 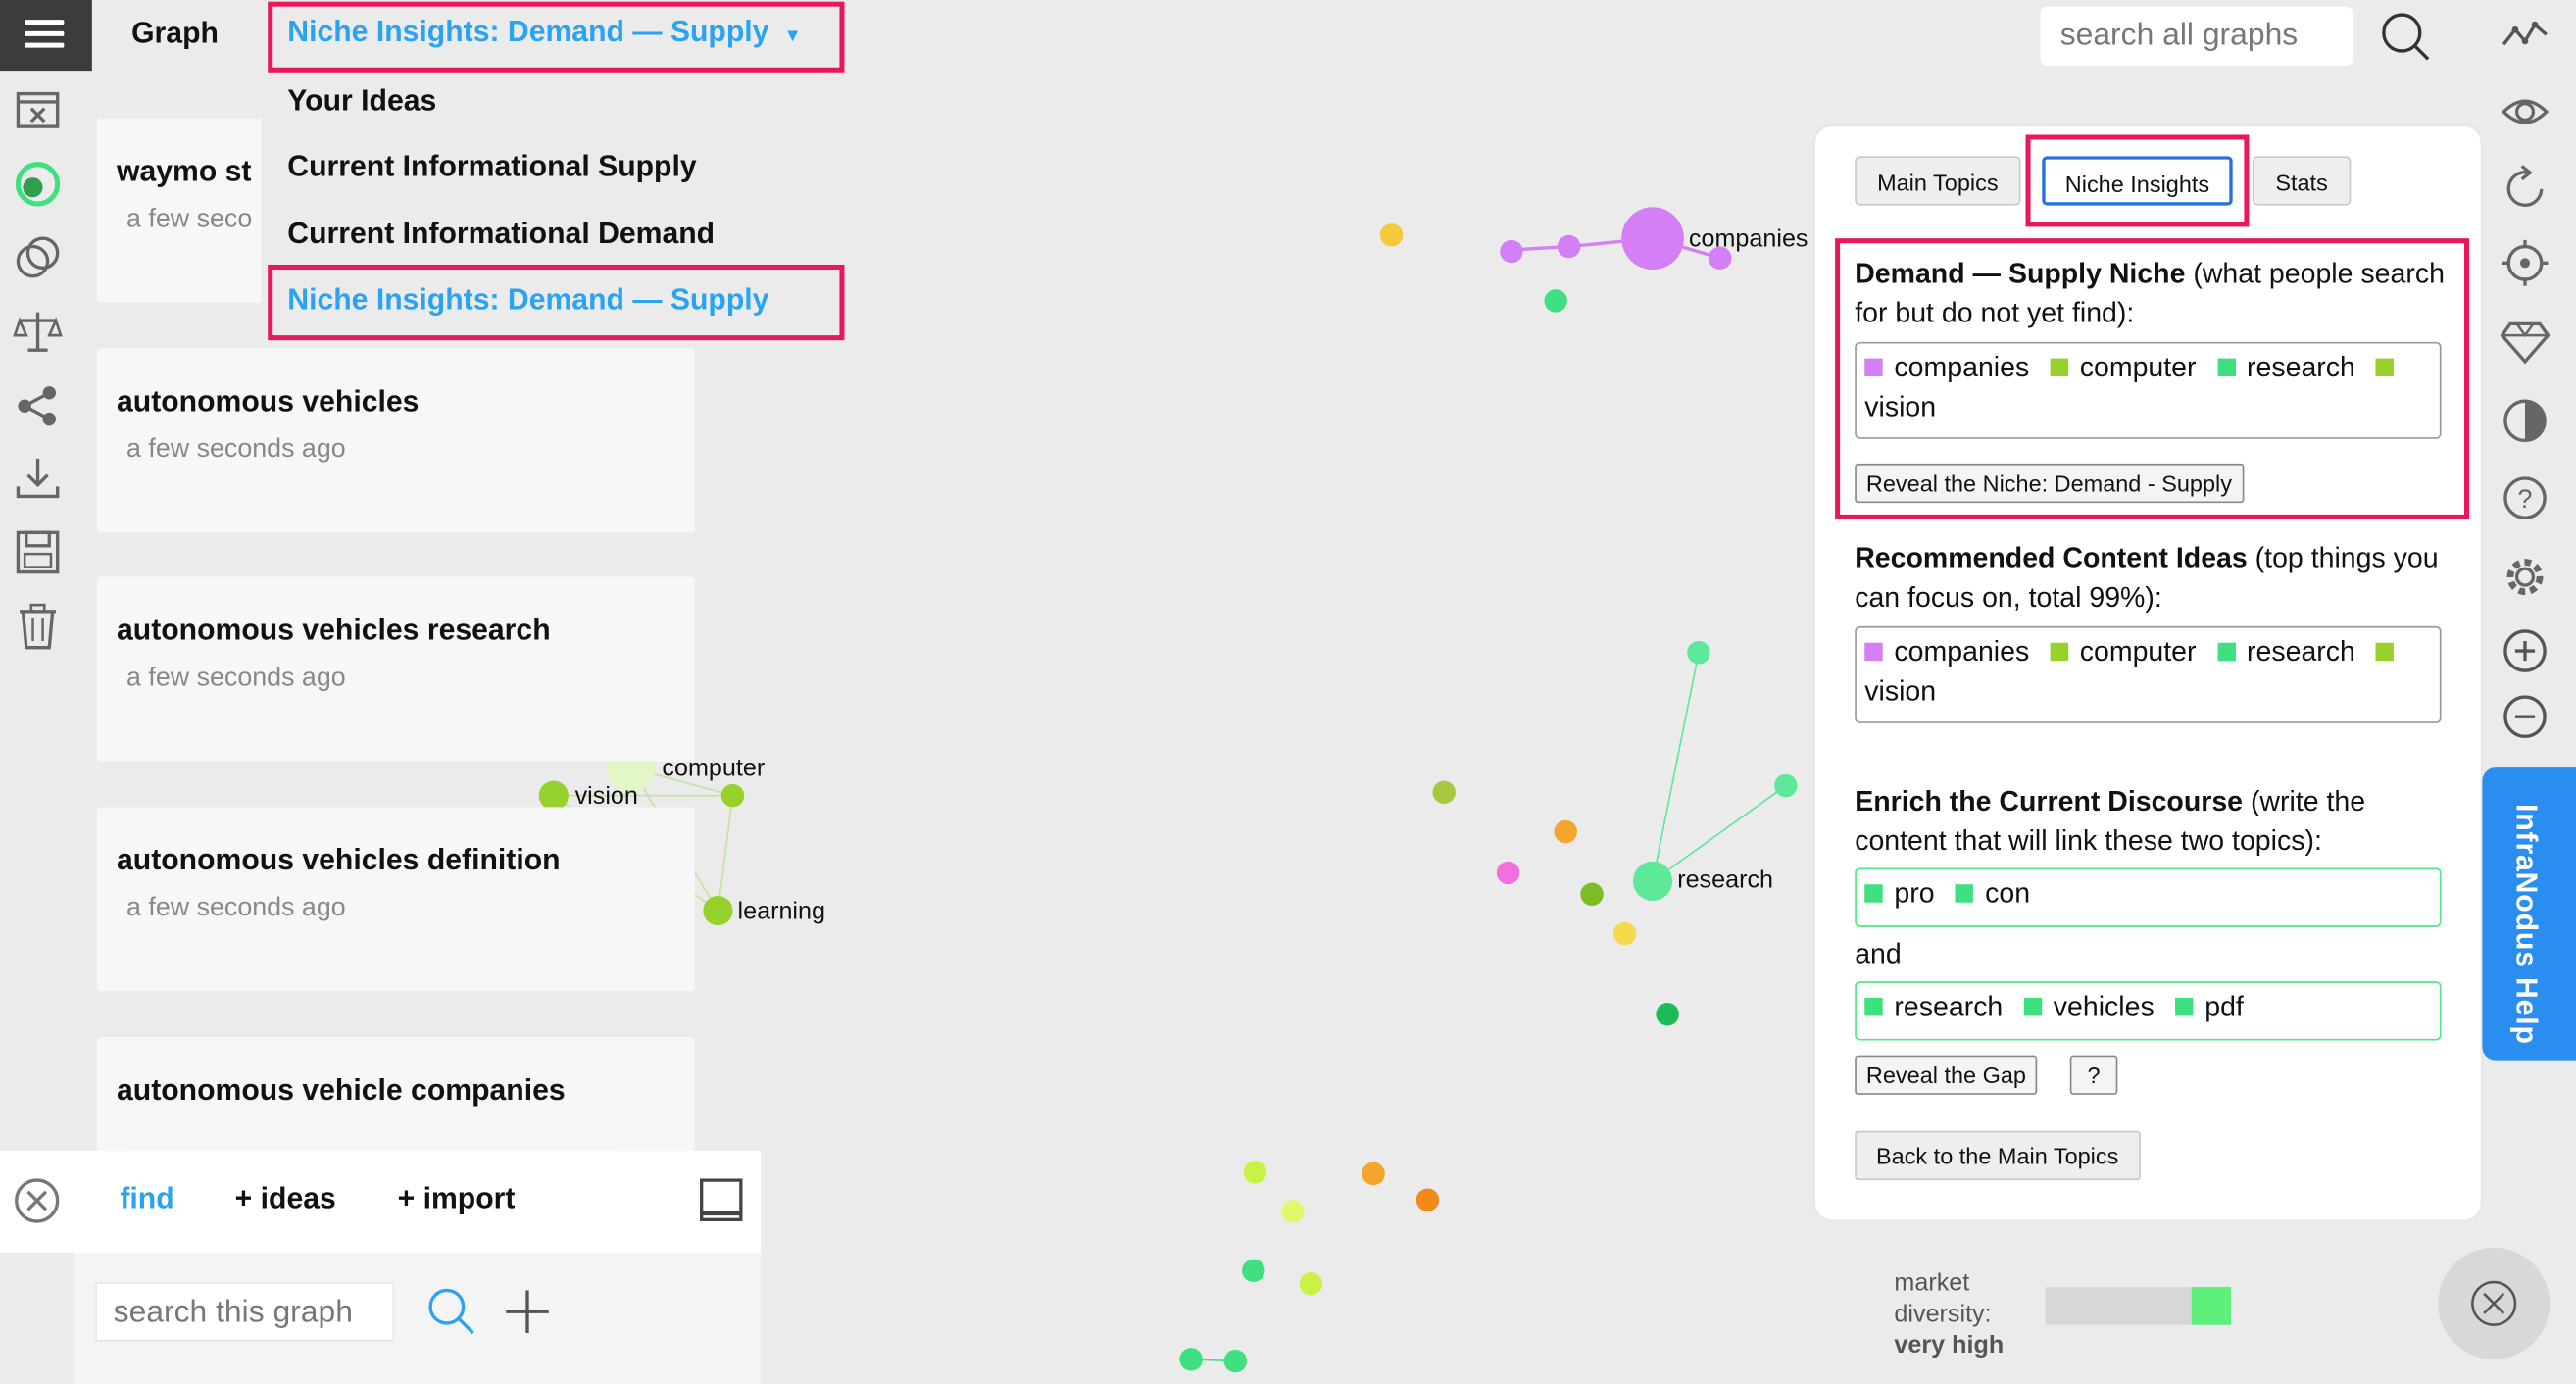 I want to click on diversity-label-2: diversity:, so click(x=1943, y=1314).